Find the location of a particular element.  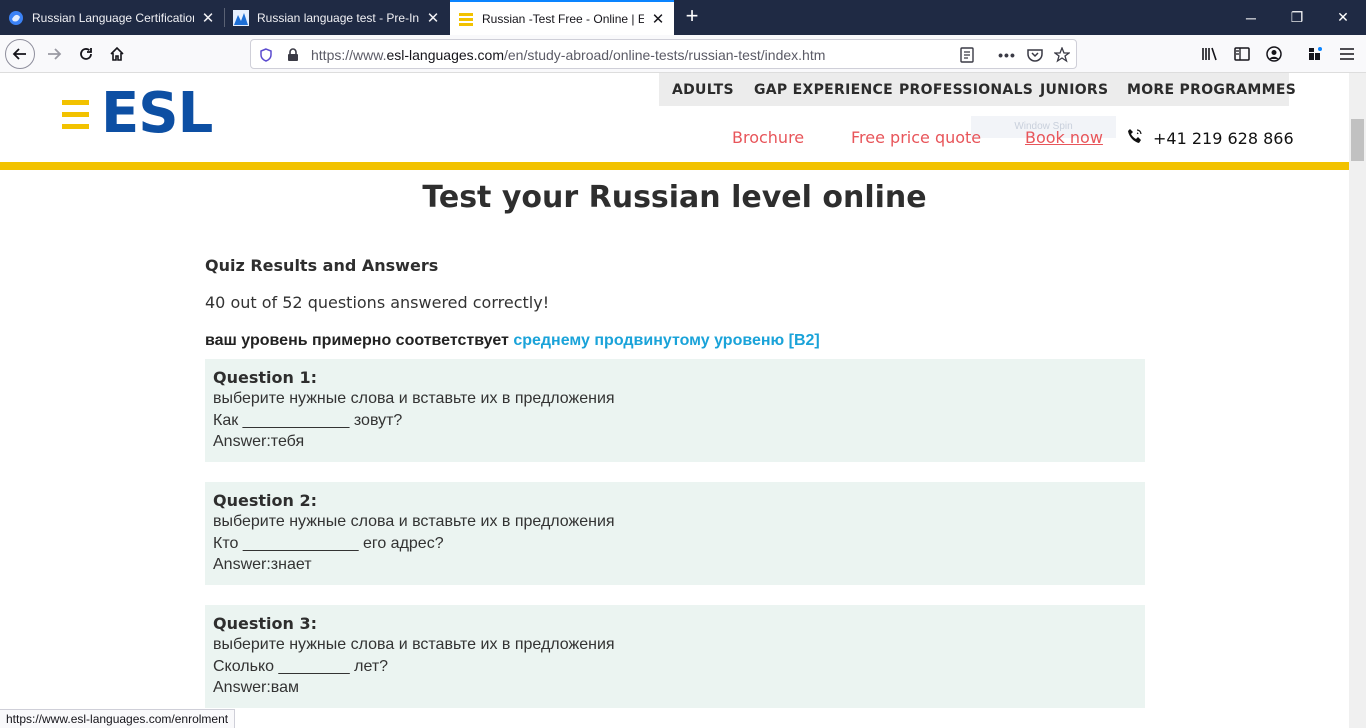

esl-favicon-icon is located at coordinates (466, 19).